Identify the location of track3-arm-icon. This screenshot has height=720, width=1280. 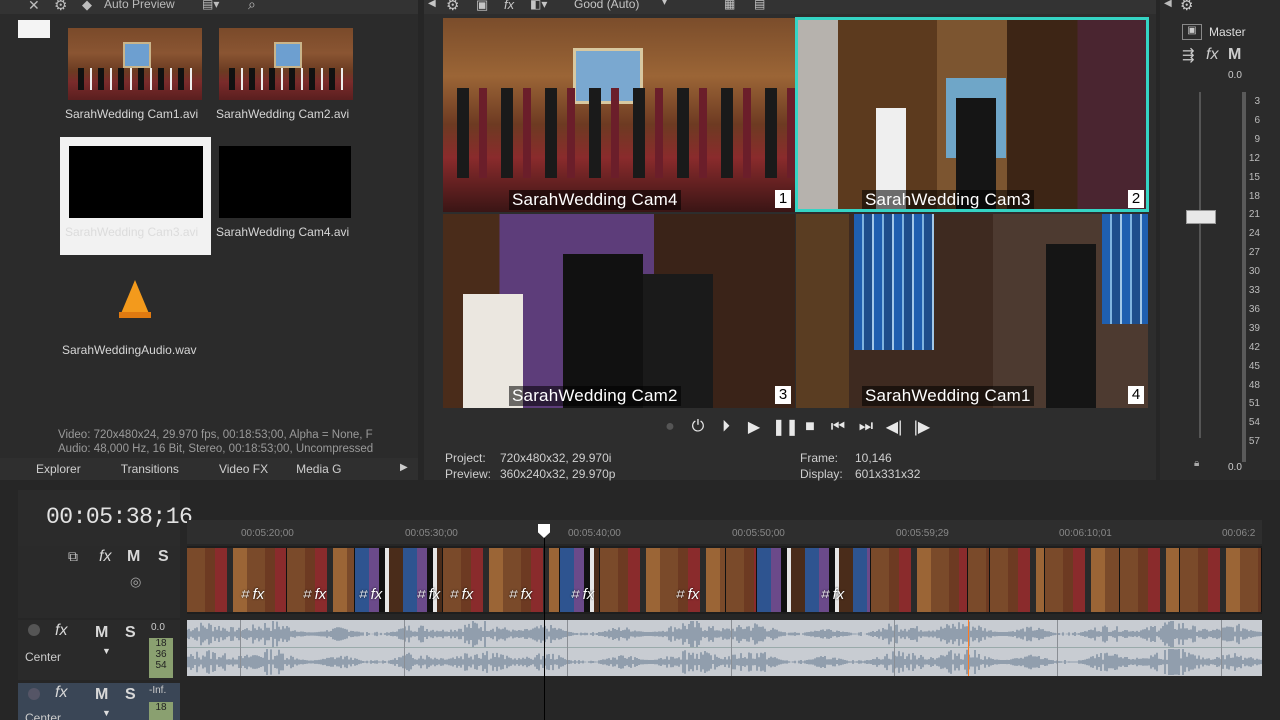
(34, 694).